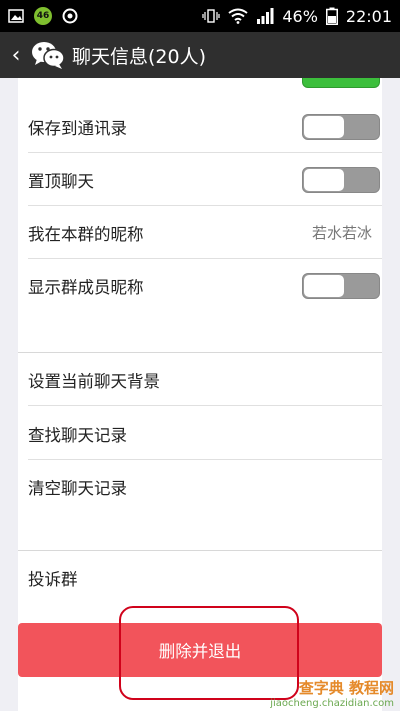 This screenshot has height=711, width=400. I want to click on back-chevron-icon: ‹, so click(16, 55).